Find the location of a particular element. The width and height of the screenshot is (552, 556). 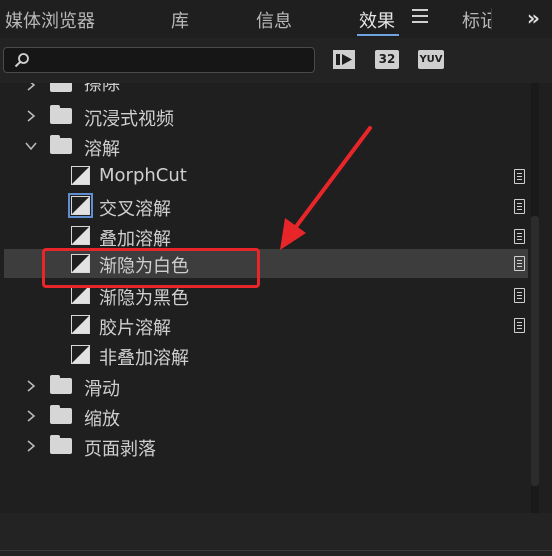

annotation-arrow-icon is located at coordinates (326, 188).